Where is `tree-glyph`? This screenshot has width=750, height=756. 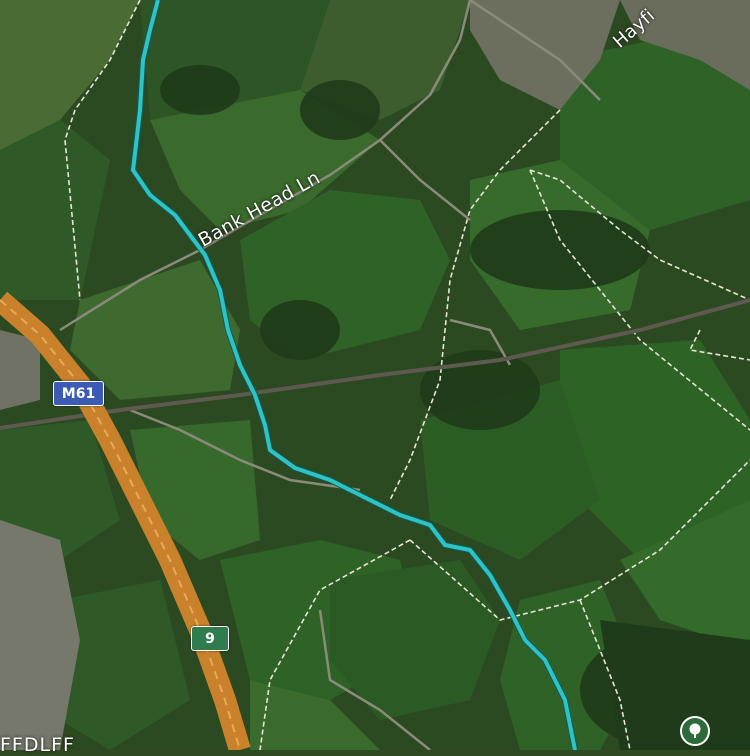
tree-glyph is located at coordinates (695, 730).